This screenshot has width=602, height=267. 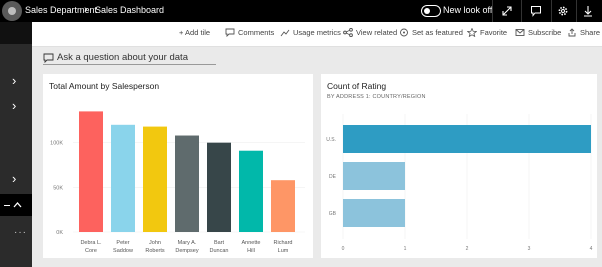 I want to click on new-look-toggle, so click(x=431, y=11).